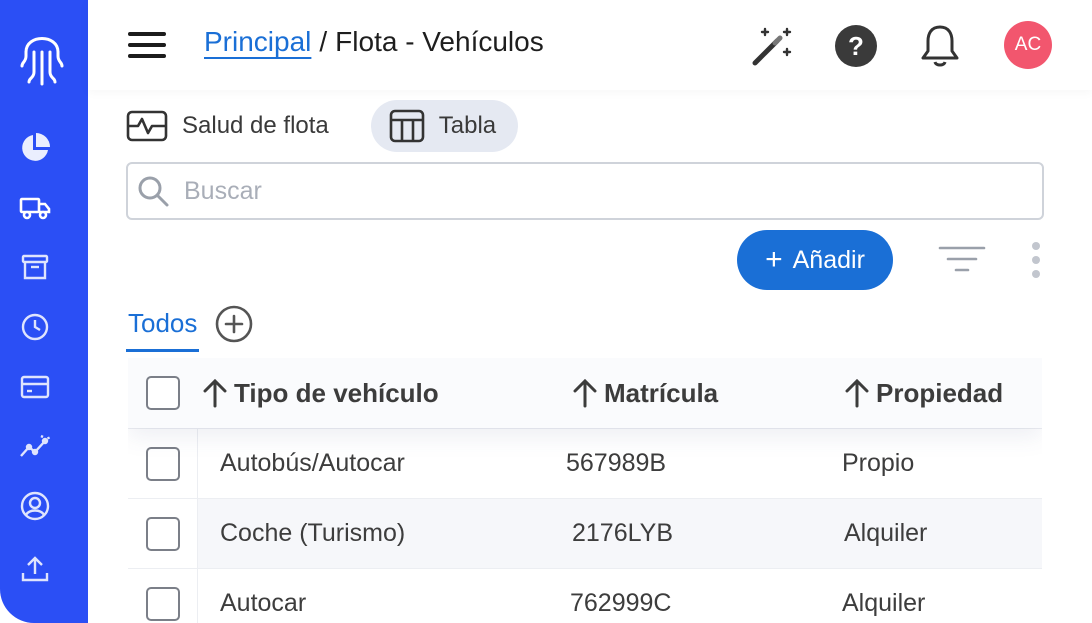  What do you see at coordinates (940, 392) in the screenshot?
I see `column-header-label: Propiedad` at bounding box center [940, 392].